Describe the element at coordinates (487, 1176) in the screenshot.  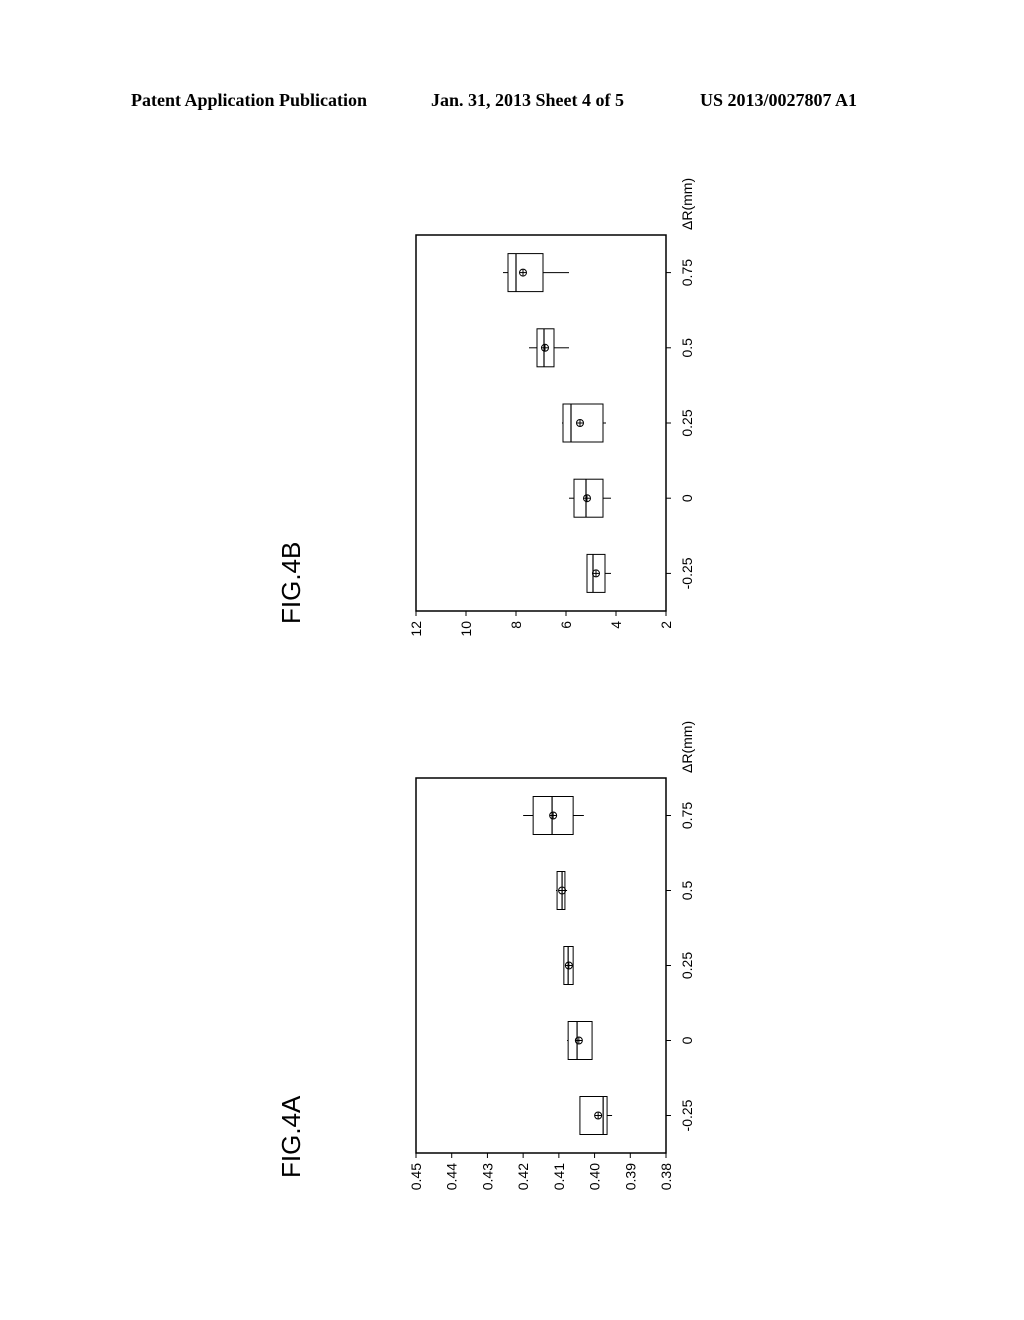
I see `y-tick-label: 0.43` at that location.